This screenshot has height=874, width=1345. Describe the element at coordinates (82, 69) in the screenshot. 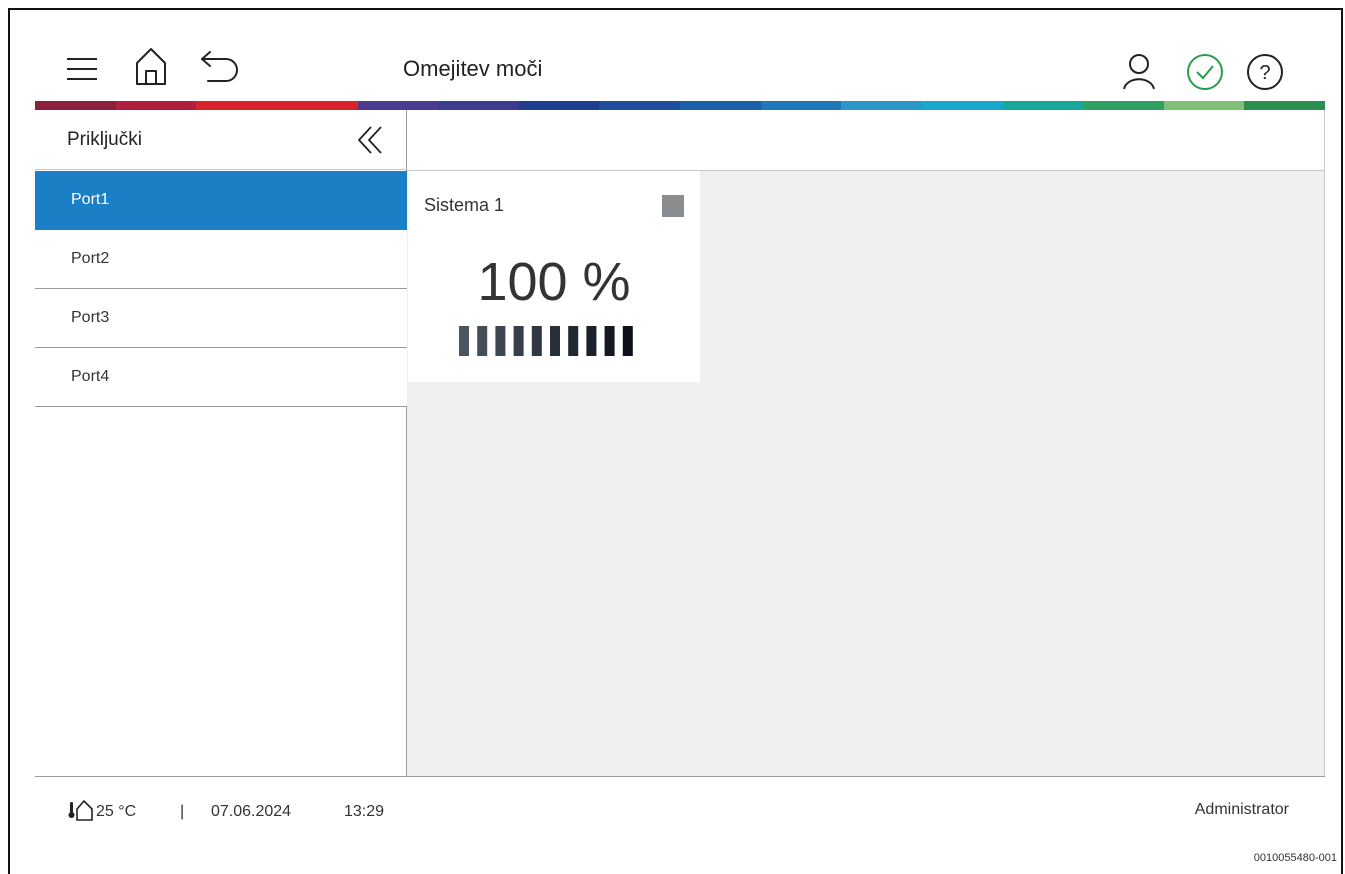

I see `menu-icon` at that location.